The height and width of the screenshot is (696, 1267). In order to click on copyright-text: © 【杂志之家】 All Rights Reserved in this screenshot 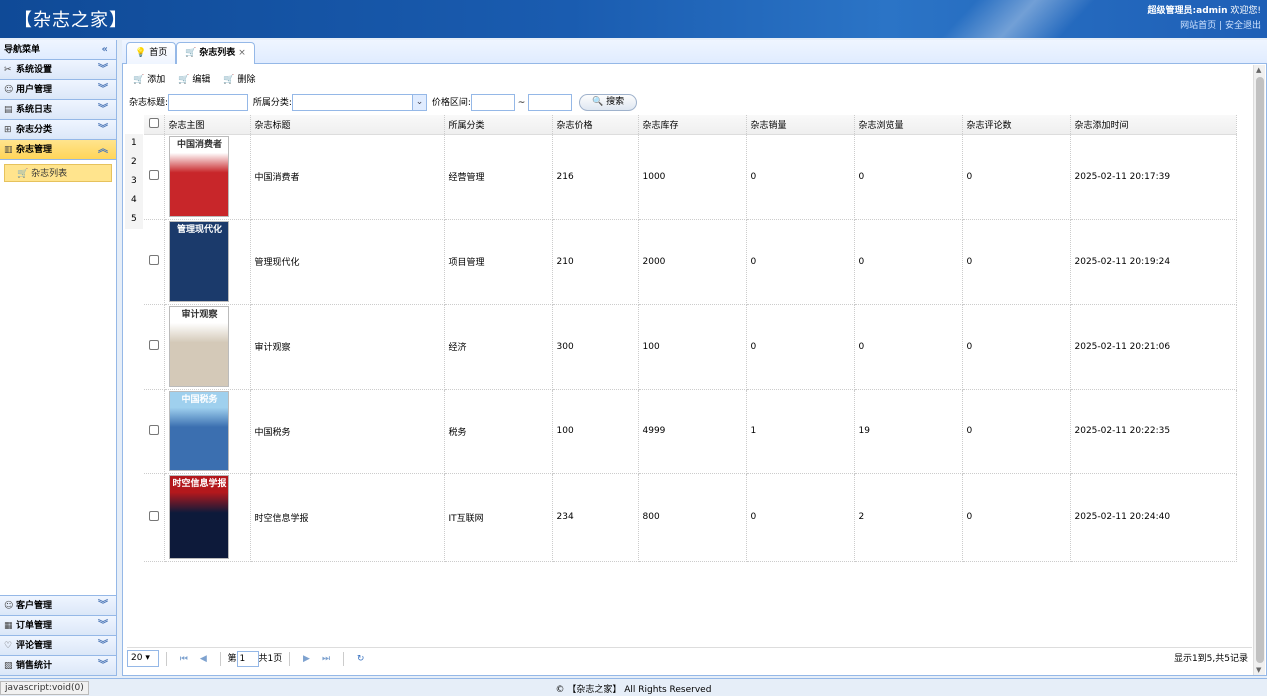, I will do `click(633, 690)`.